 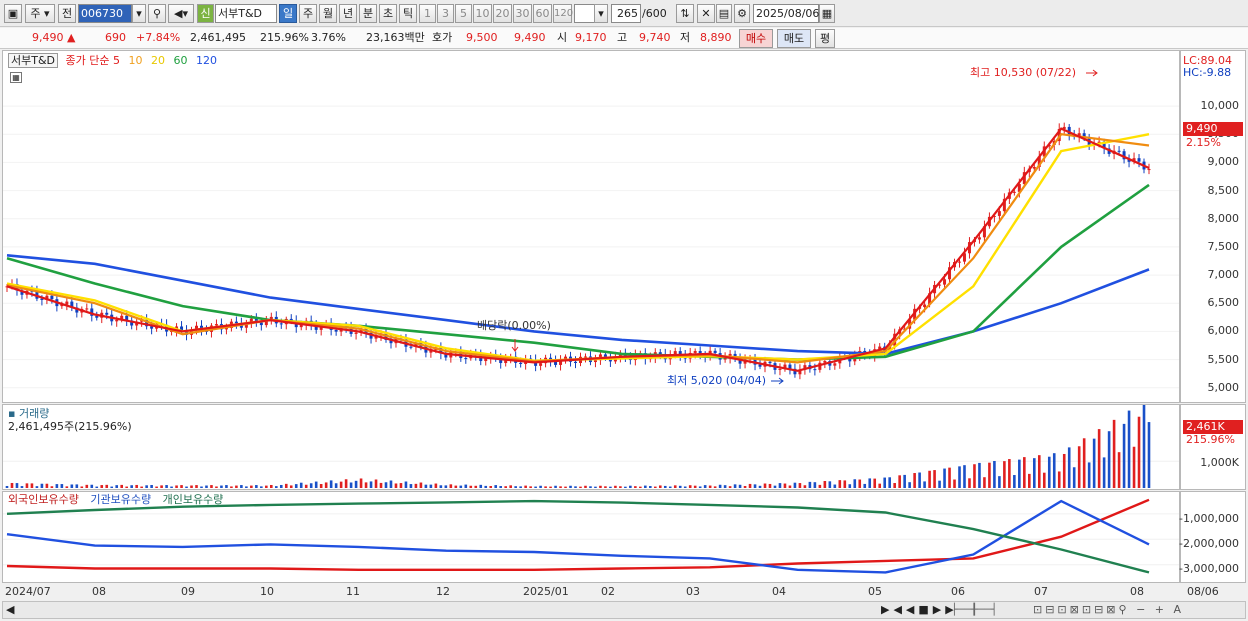 What do you see at coordinates (348, 13) in the screenshot?
I see `tab-year: 년` at bounding box center [348, 13].